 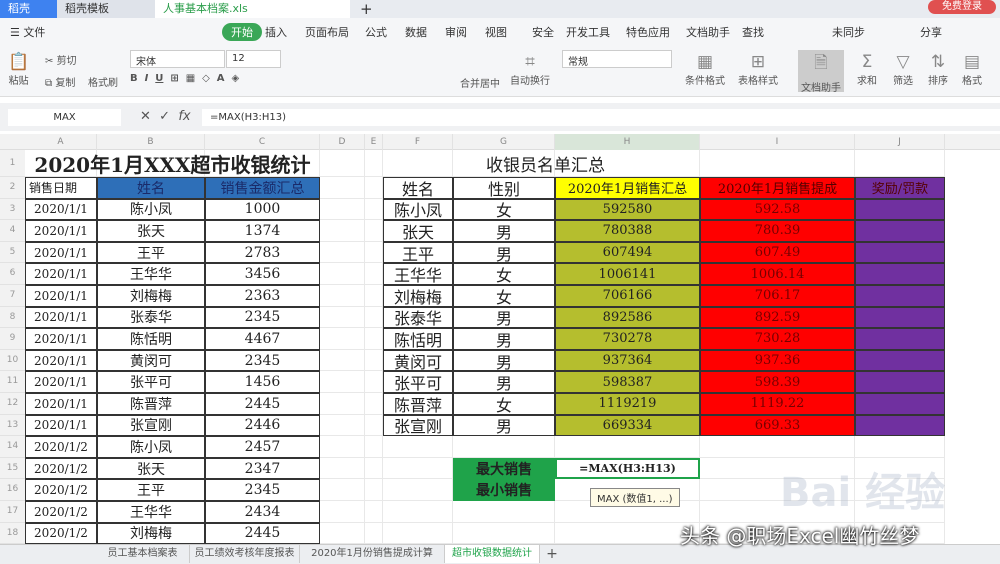 I want to click on max-sales-formula-cell: =MAX(H3:H13), so click(x=627, y=468).